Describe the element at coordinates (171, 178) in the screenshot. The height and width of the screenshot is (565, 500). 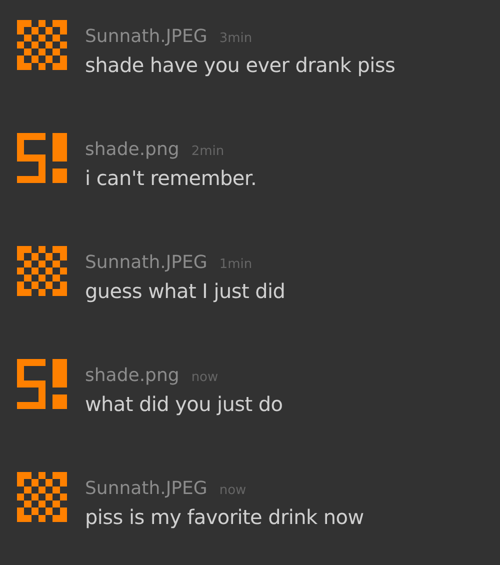
I see `message-text: i can't remember.` at that location.